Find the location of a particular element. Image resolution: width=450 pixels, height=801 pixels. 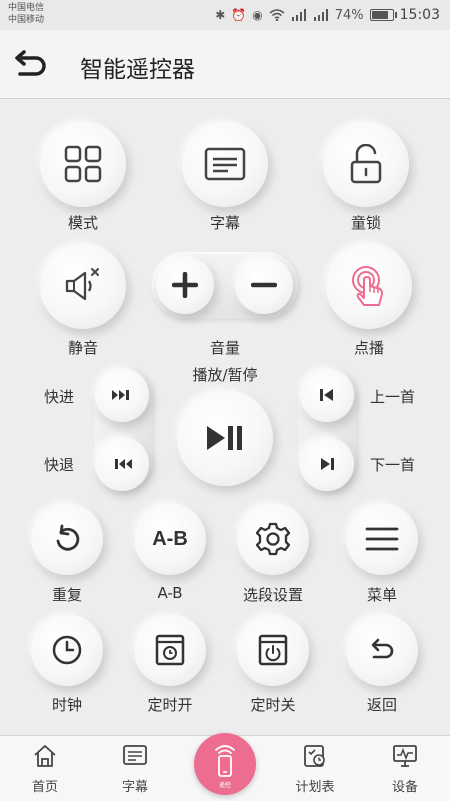

clock-icon is located at coordinates (67, 650).